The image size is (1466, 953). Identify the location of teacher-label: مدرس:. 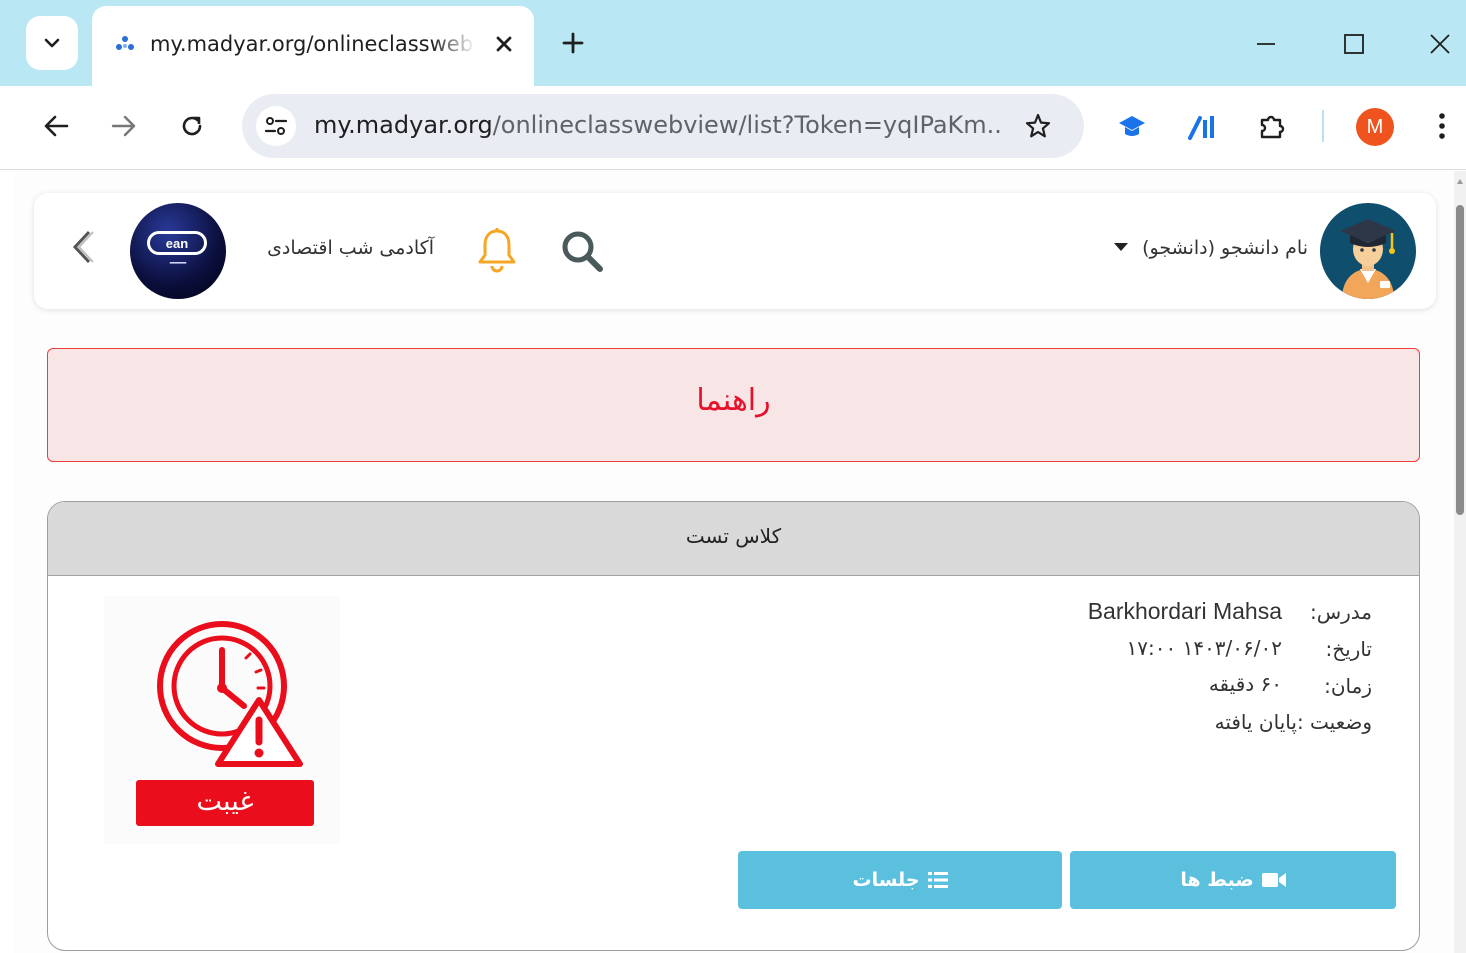
(1340, 612).